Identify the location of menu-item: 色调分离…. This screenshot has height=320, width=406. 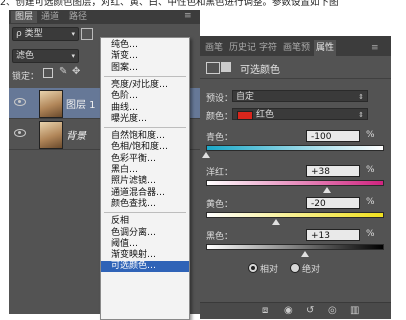
(145, 233).